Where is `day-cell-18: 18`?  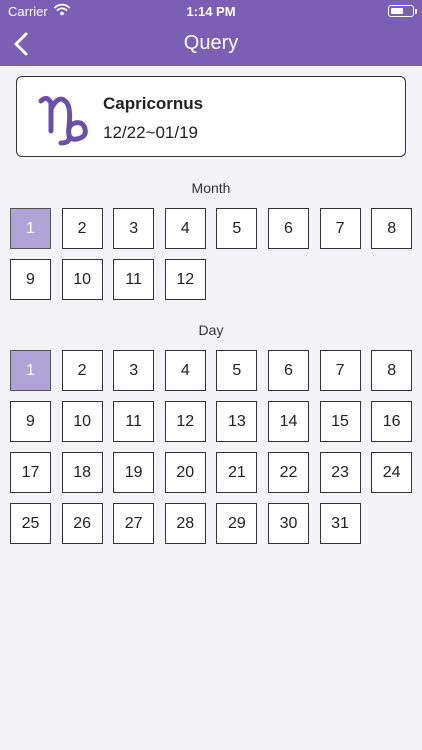
day-cell-18: 18 is located at coordinates (82, 472).